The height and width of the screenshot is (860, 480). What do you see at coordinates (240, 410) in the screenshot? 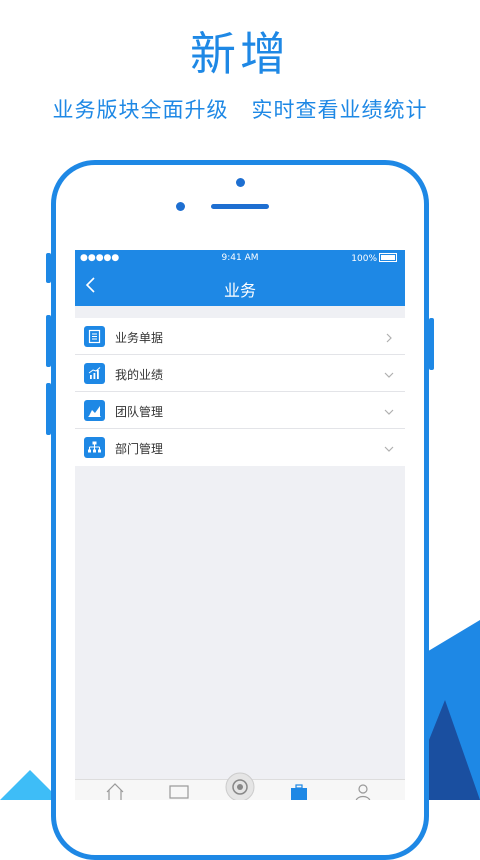
I see `menu-item-team: 团队管理` at bounding box center [240, 410].